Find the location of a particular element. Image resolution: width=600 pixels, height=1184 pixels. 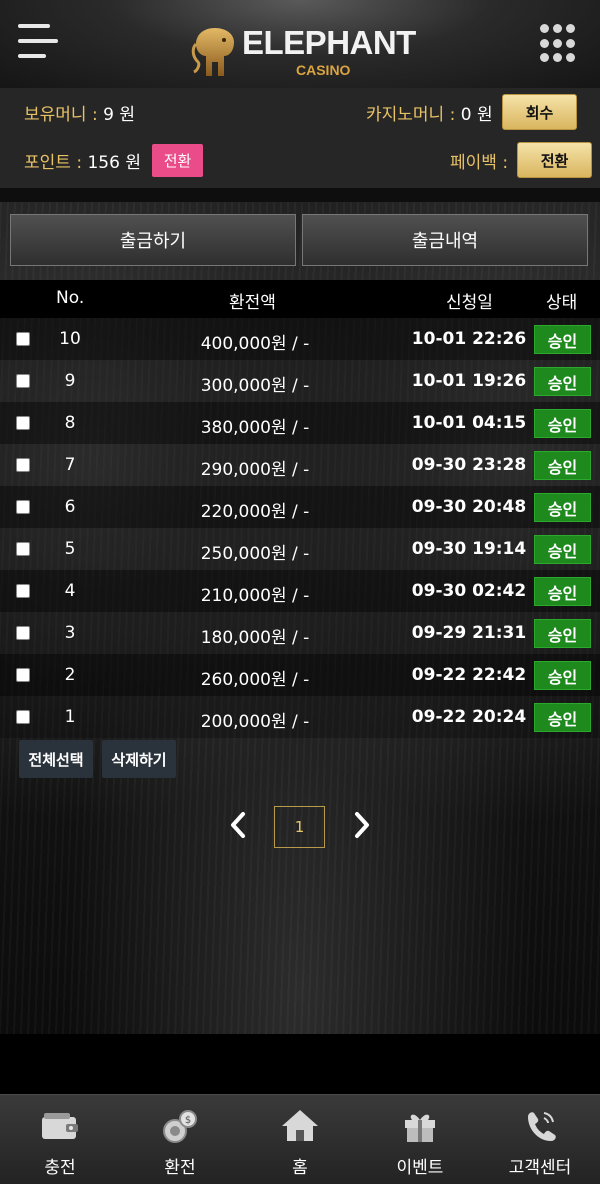

holding-money-value: 9 원 is located at coordinates (119, 115).